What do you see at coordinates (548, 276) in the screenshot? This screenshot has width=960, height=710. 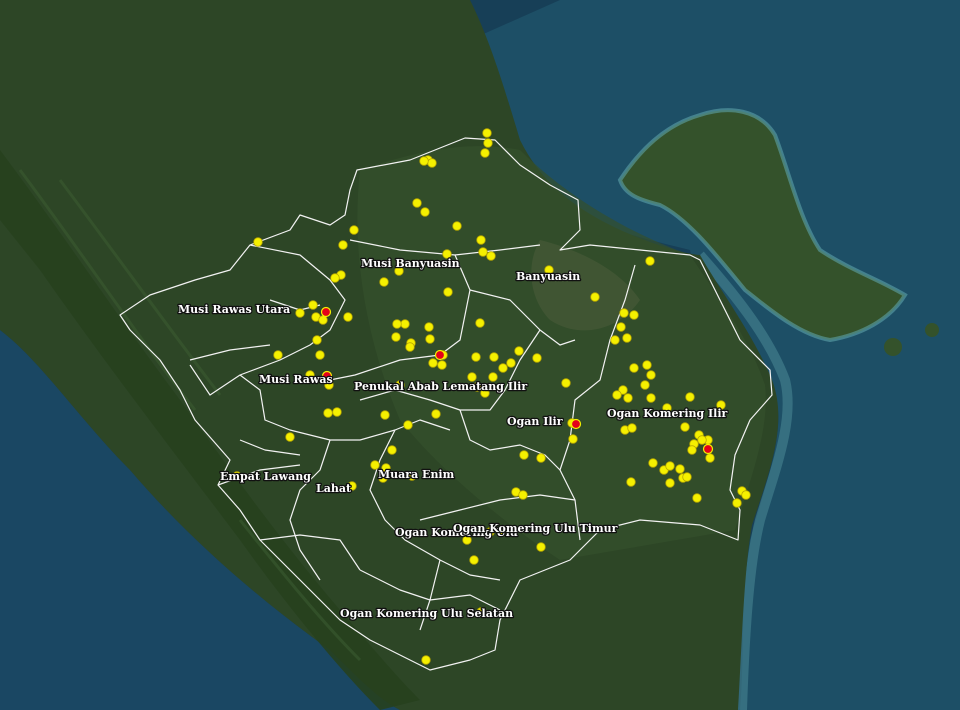 I see `label-banyuasin: Banyuasin` at bounding box center [548, 276].